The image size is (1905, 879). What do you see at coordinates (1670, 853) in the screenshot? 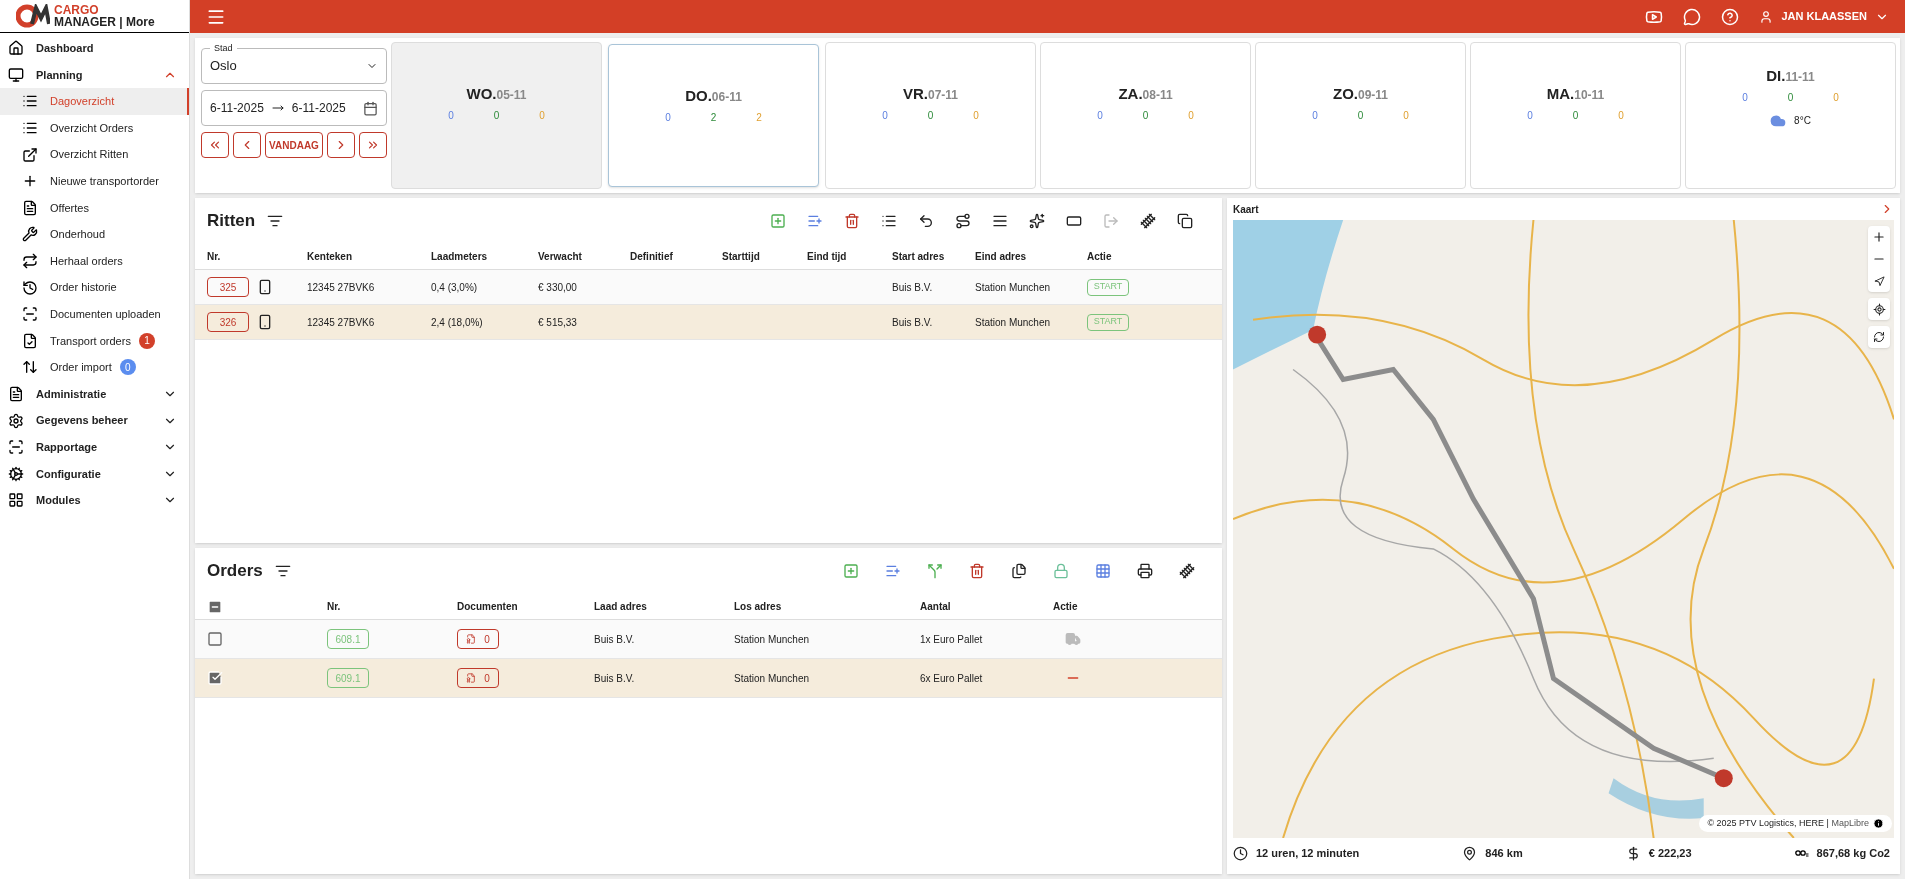
I see `route-stat: € 222,23` at bounding box center [1670, 853].